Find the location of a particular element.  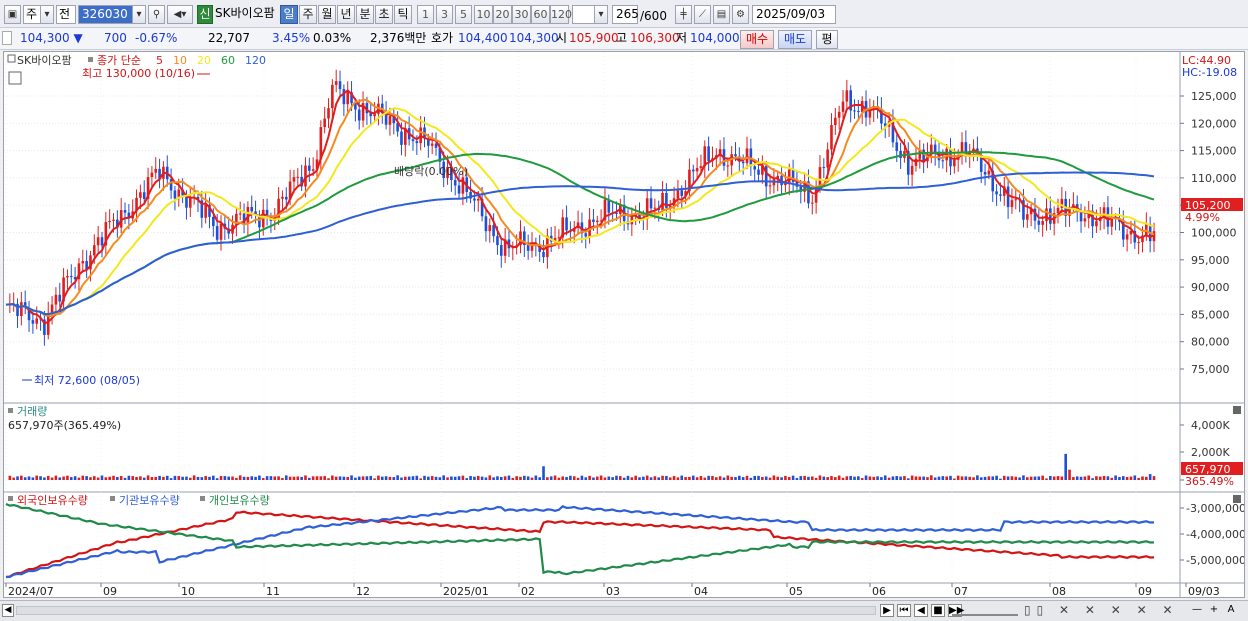

period-button-6: 틱 is located at coordinates (403, 14).